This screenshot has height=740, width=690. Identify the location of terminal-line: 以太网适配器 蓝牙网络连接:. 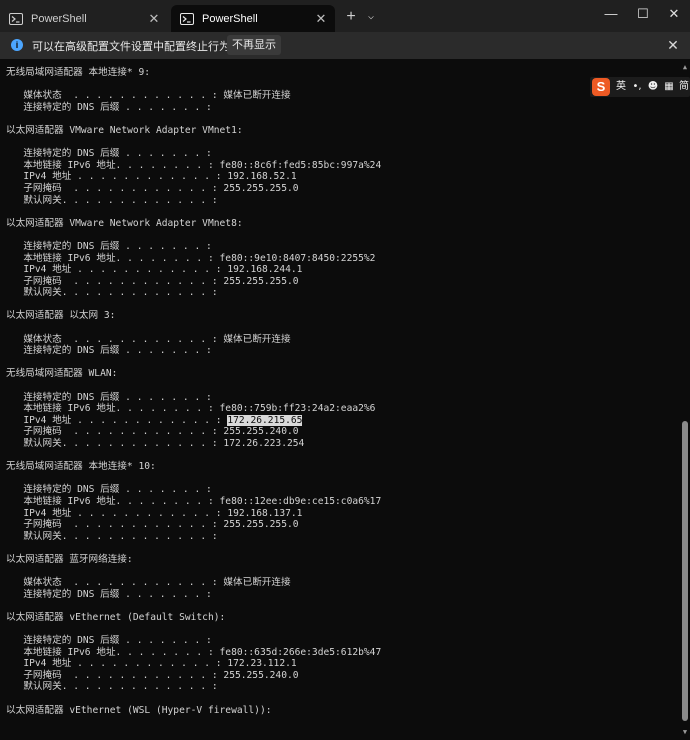
(69, 559).